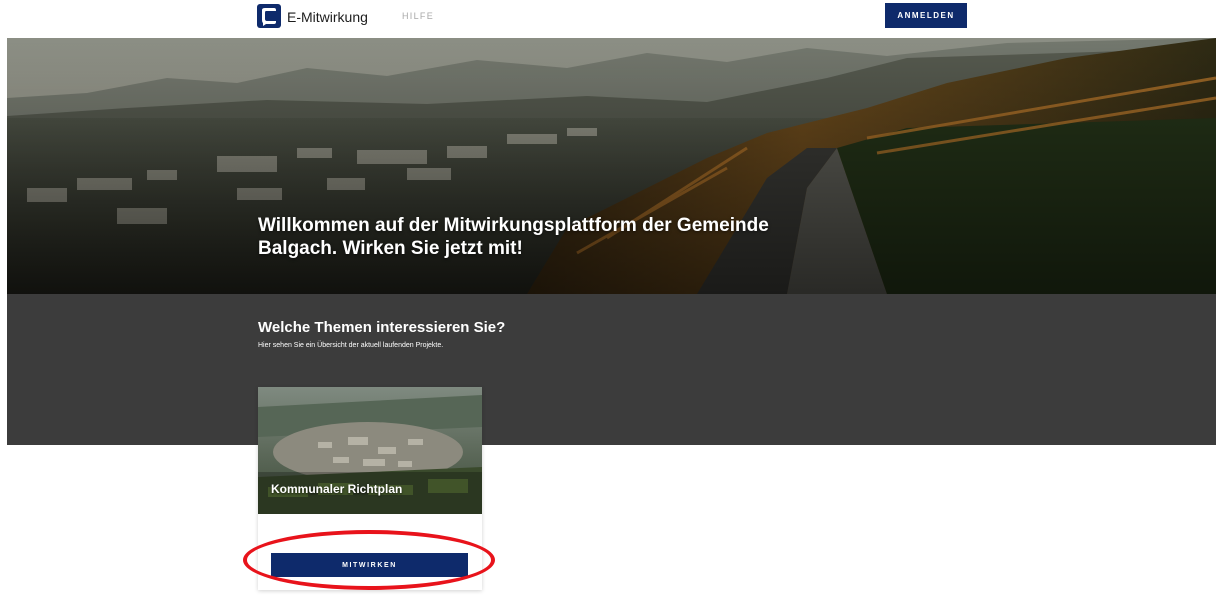 The image size is (1223, 595). Describe the element at coordinates (269, 16) in the screenshot. I see `speech-bubble-icon` at that location.